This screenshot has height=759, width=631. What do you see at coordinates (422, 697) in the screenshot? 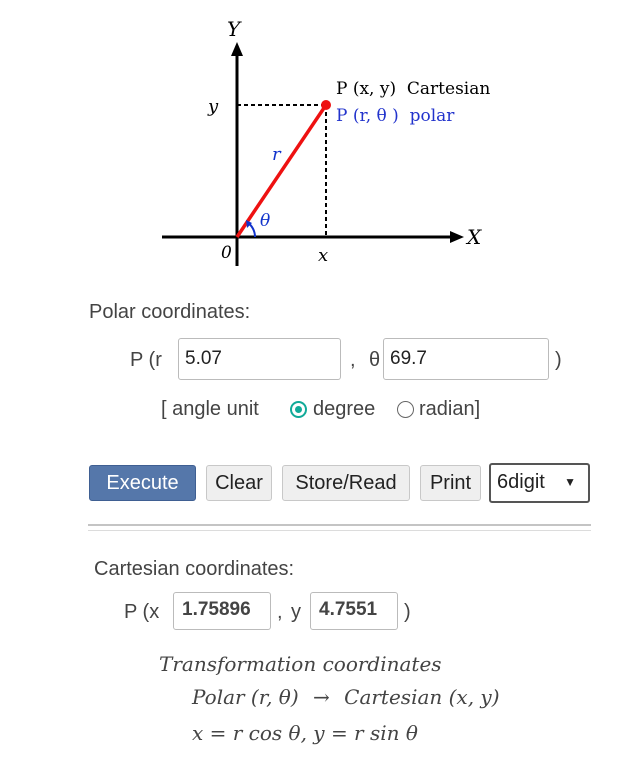
I see `cartesian-formula: Cartesian (x, y)` at bounding box center [422, 697].